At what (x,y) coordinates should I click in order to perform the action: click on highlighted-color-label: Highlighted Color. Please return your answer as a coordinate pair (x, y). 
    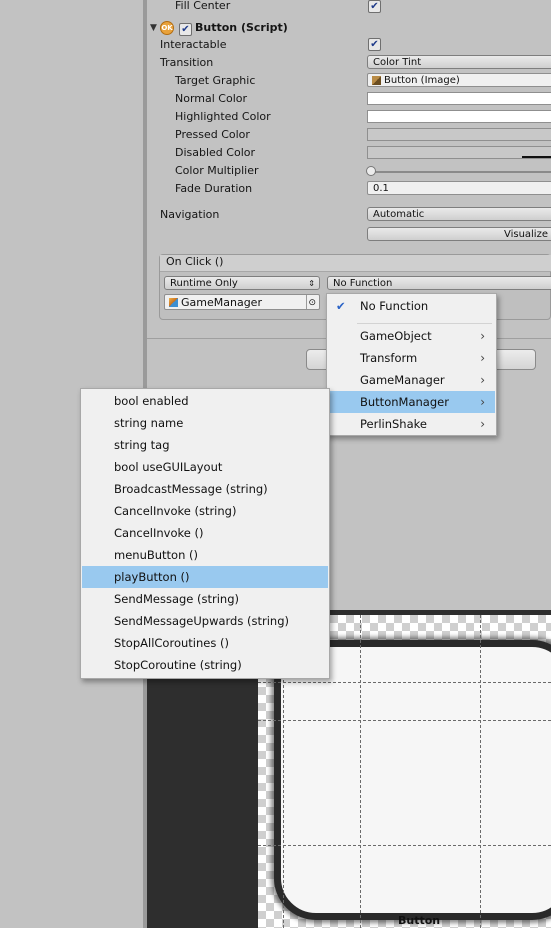
    Looking at the image, I should click on (223, 116).